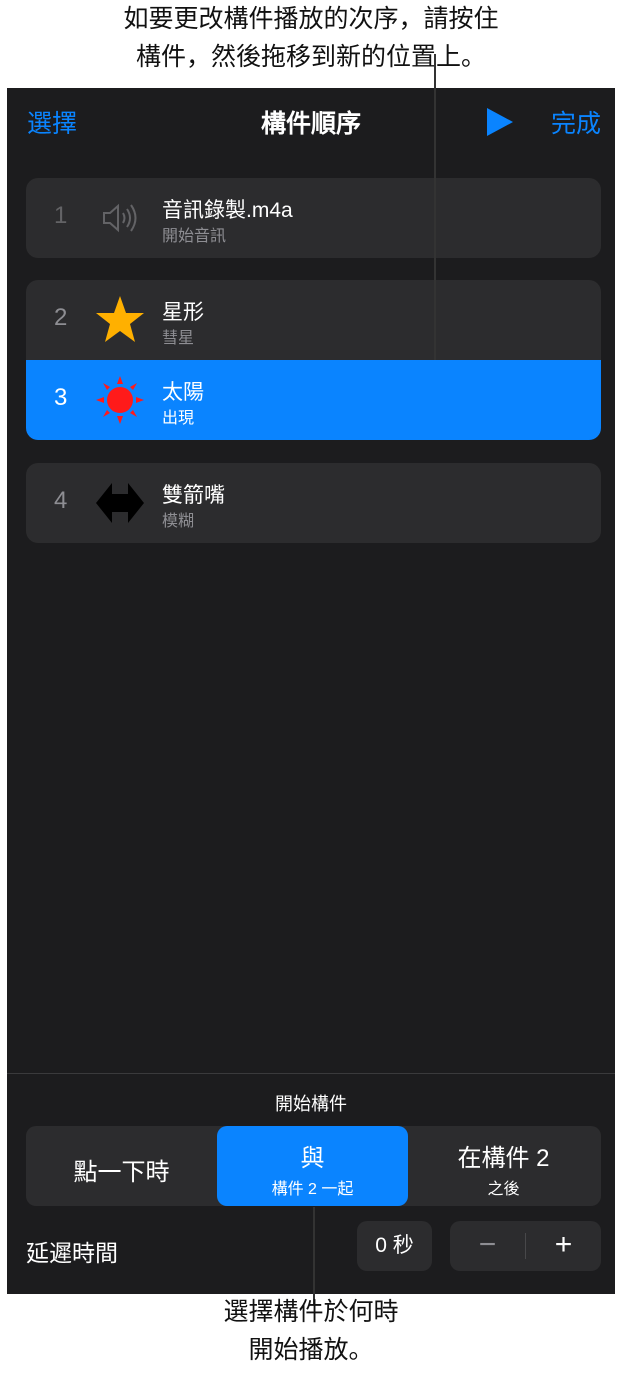 This screenshot has height=1391, width=622. Describe the element at coordinates (178, 418) in the screenshot. I see `build-effect: 出現` at that location.